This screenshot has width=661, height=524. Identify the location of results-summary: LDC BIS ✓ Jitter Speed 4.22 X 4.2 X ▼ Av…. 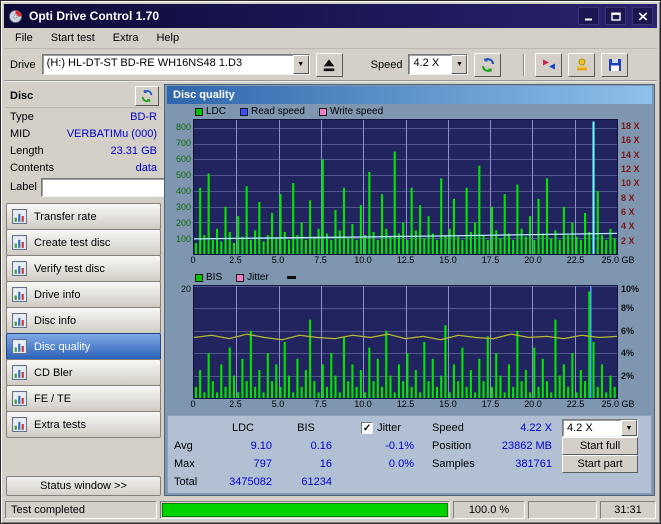
(409, 454).